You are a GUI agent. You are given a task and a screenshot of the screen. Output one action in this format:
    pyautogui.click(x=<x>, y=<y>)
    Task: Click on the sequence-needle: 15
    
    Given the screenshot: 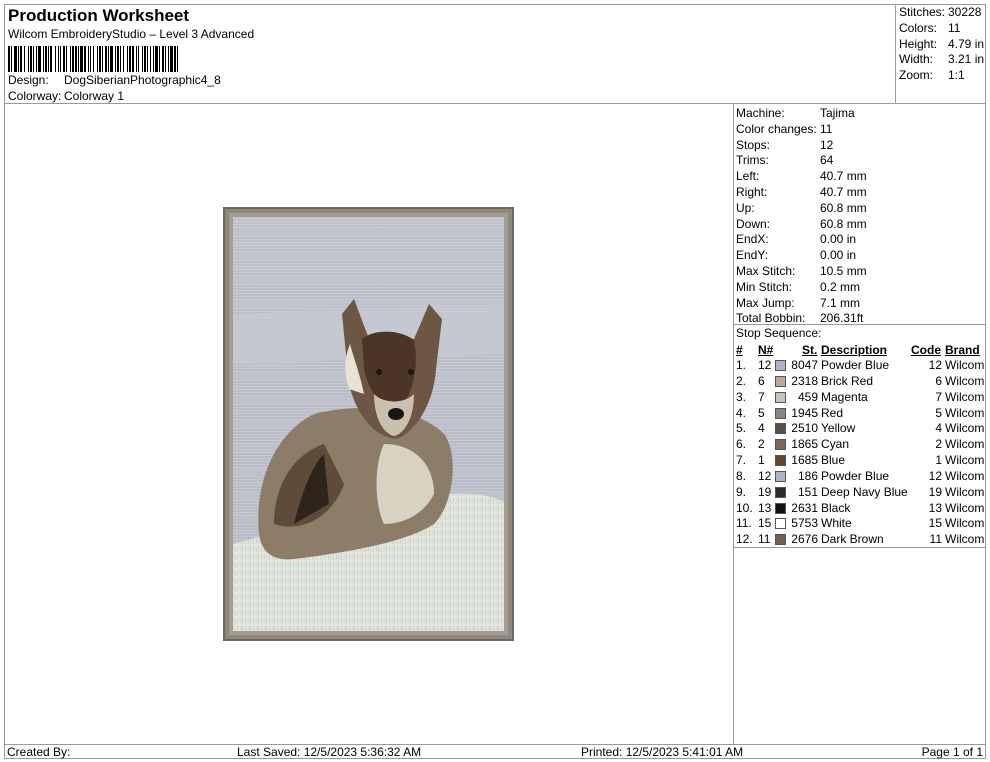 What is the action you would take?
    pyautogui.click(x=765, y=523)
    